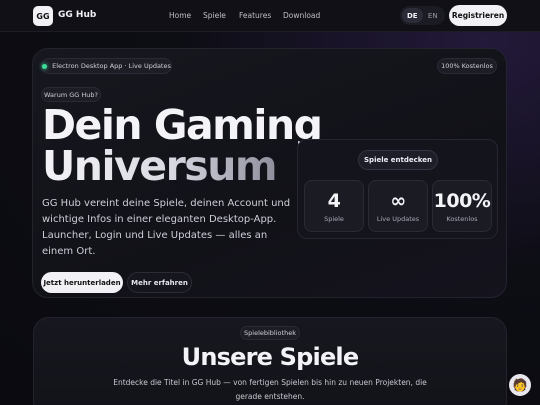 The image size is (540, 405). What do you see at coordinates (301, 15) in the screenshot?
I see `nav-link-download: Download` at bounding box center [301, 15].